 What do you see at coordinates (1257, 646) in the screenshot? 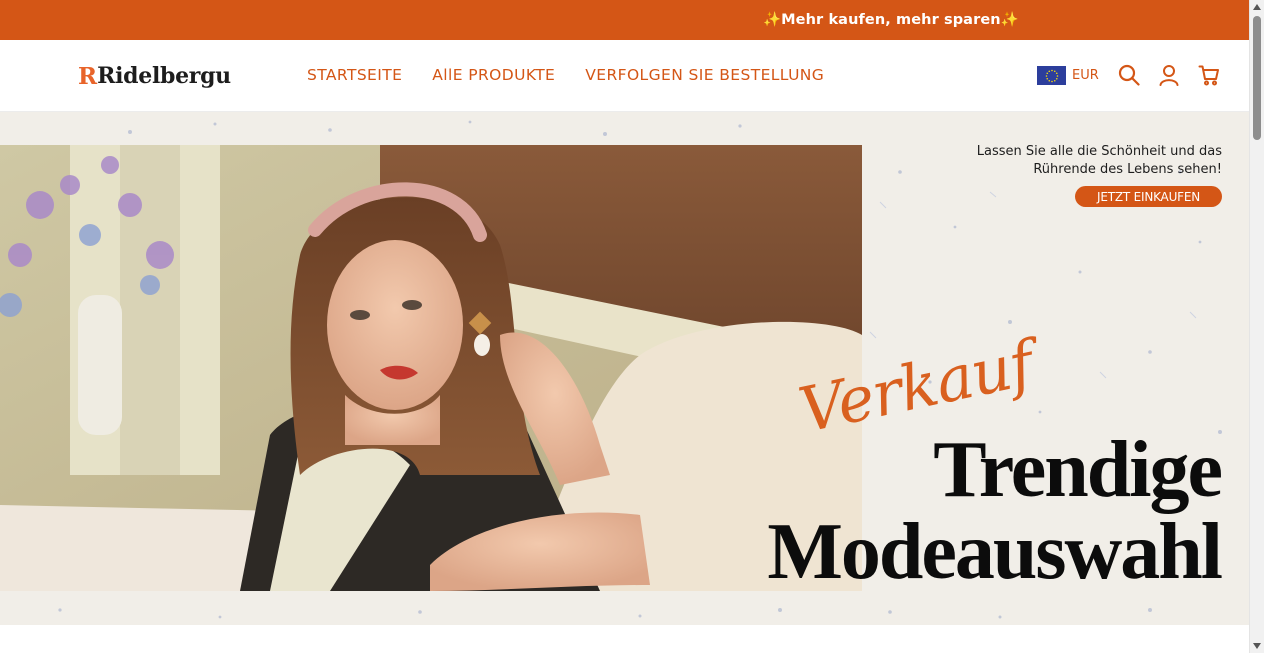
I see `scroll-down-arrow-icon` at bounding box center [1257, 646].